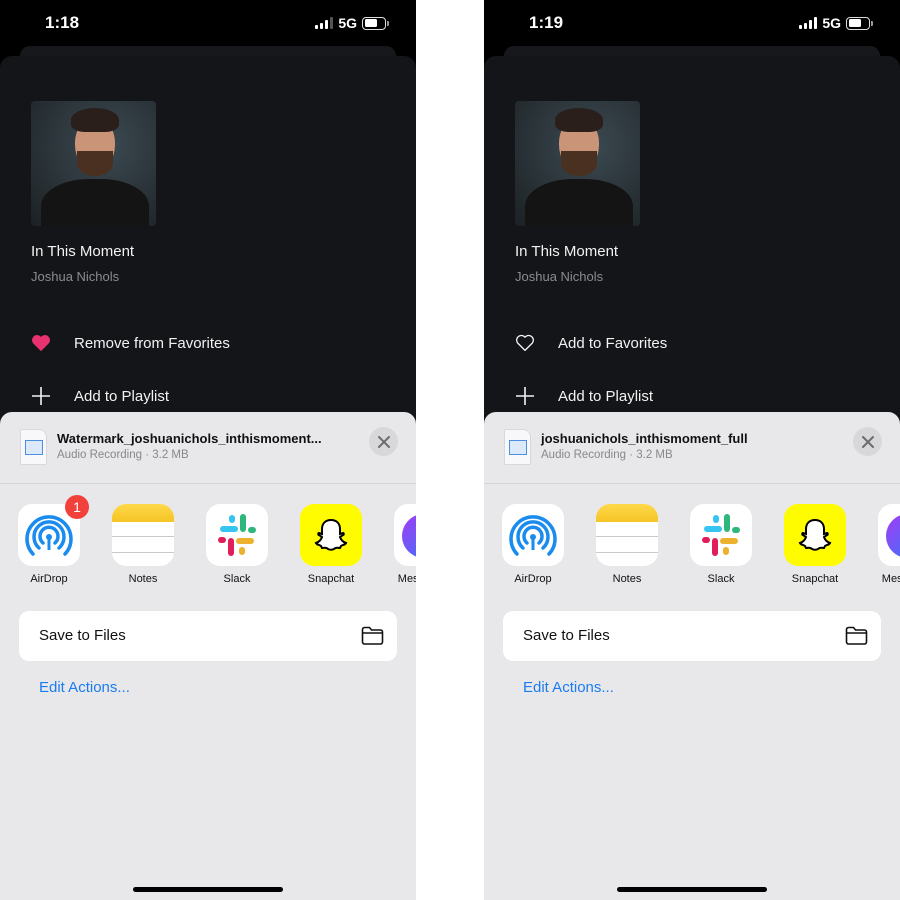 Image resolution: width=900 pixels, height=900 pixels. Describe the element at coordinates (53, 540) in the screenshot. I see `share-app-airdrop: 1 AirDrop` at that location.